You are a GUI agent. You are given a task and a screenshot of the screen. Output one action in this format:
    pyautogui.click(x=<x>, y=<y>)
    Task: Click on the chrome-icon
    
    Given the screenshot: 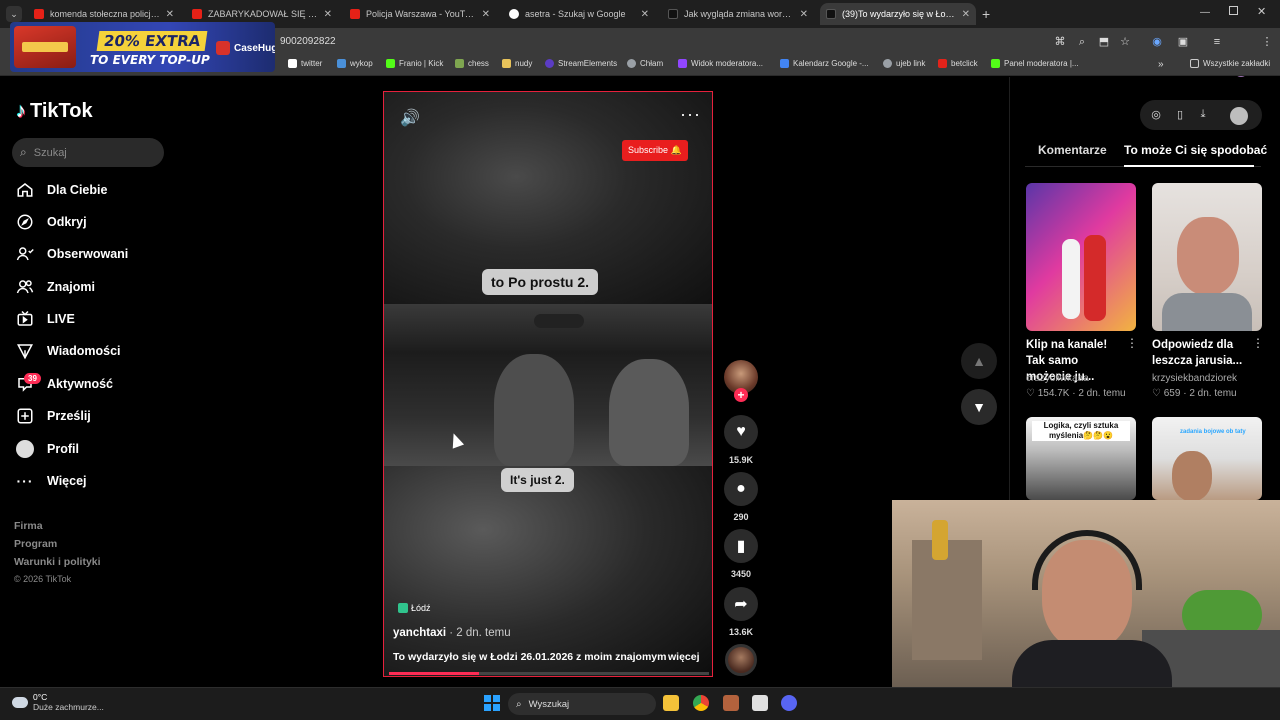 What is the action you would take?
    pyautogui.click(x=701, y=703)
    